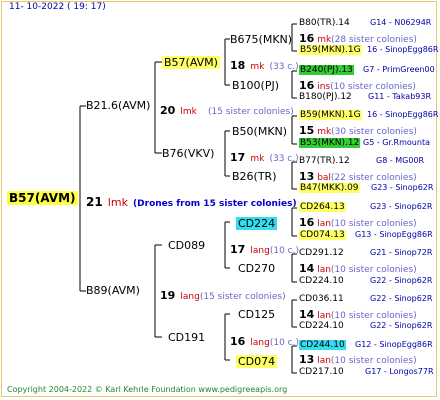  Describe the element at coordinates (324, 40) in the screenshot. I see `gen3-type-0: mk` at that location.